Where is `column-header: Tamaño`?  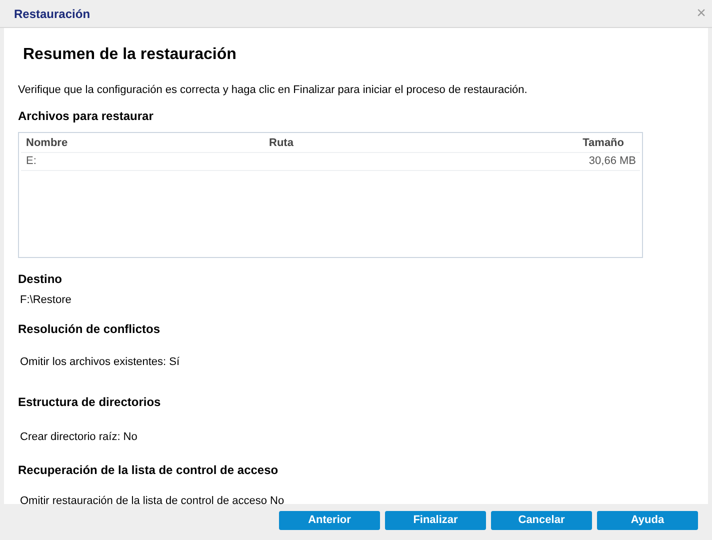
column-header: Tamaño is located at coordinates (603, 143).